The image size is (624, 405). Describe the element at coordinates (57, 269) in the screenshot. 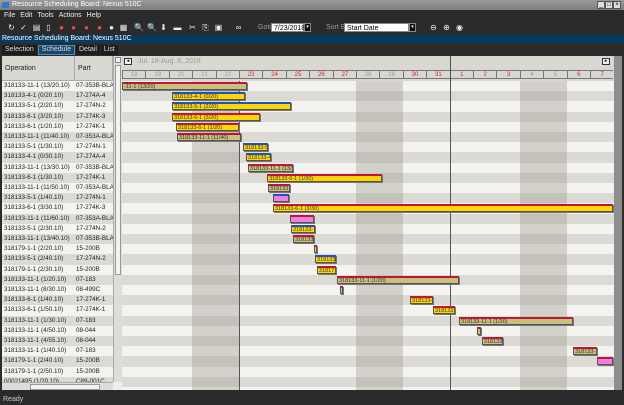

I see `table-row: 318179-1-1 (2/30.10) 15-200B` at that location.